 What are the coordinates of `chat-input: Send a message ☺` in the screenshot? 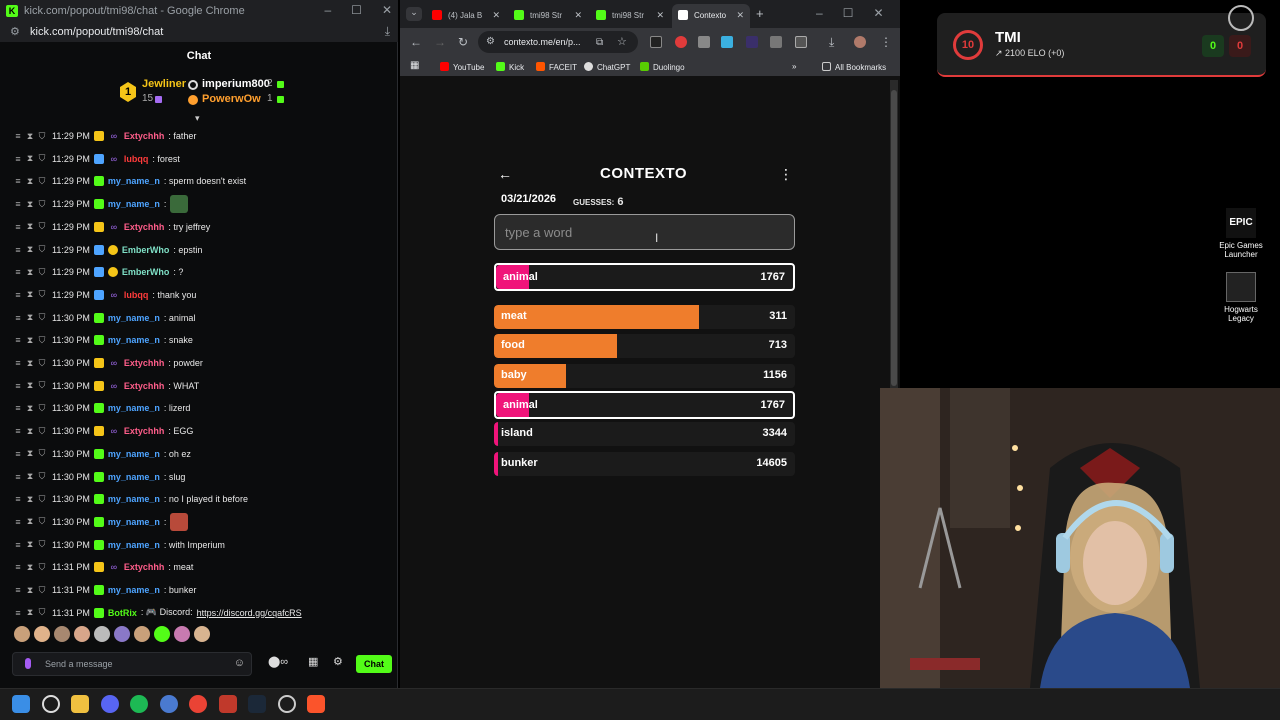 It's located at (132, 664).